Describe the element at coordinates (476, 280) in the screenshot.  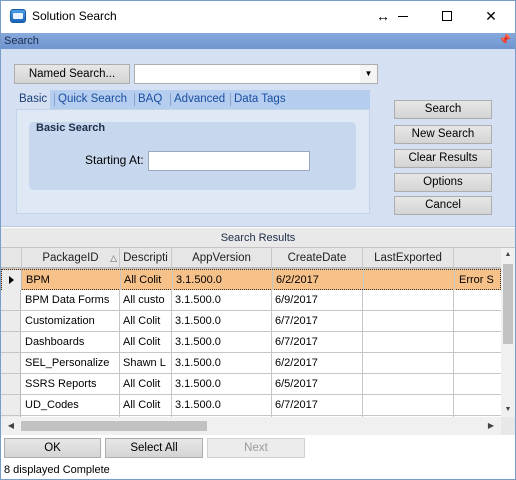
I see `cell-next: Error S` at that location.